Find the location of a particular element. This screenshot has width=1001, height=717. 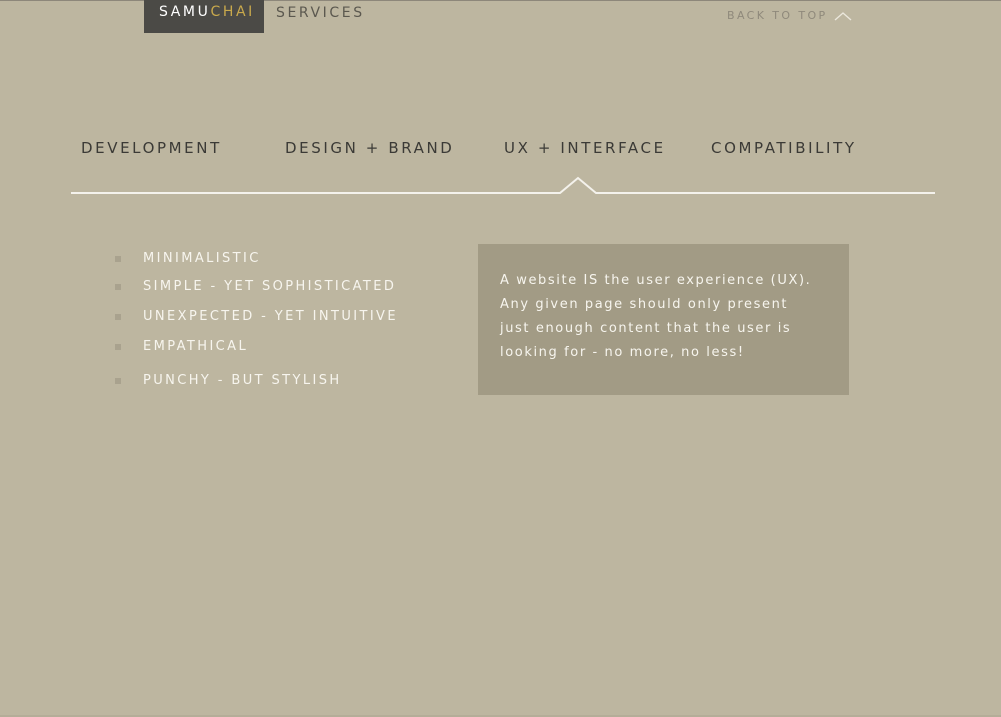

site-logo: SAMUCHAI is located at coordinates (204, 16).